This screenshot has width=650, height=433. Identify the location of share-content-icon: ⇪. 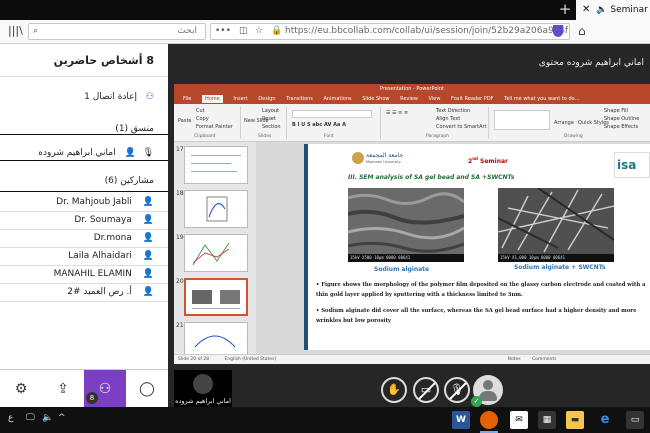
(63, 389).